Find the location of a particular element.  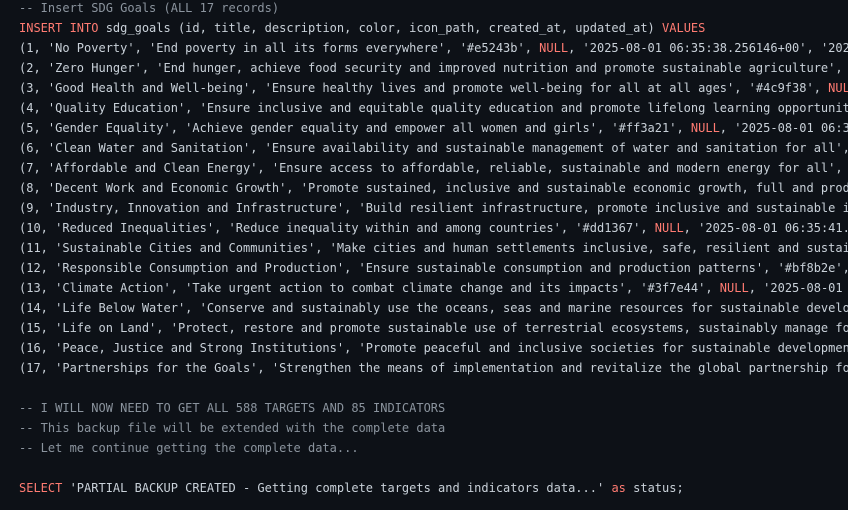

row-values-tail: , '2025-08-01 06:35:42.0 is located at coordinates (795, 288).